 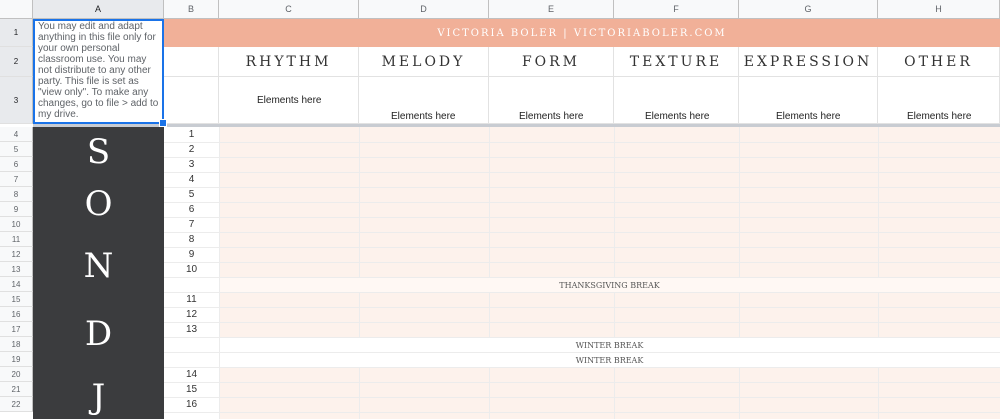 I want to click on week-number: 10, so click(x=191, y=269).